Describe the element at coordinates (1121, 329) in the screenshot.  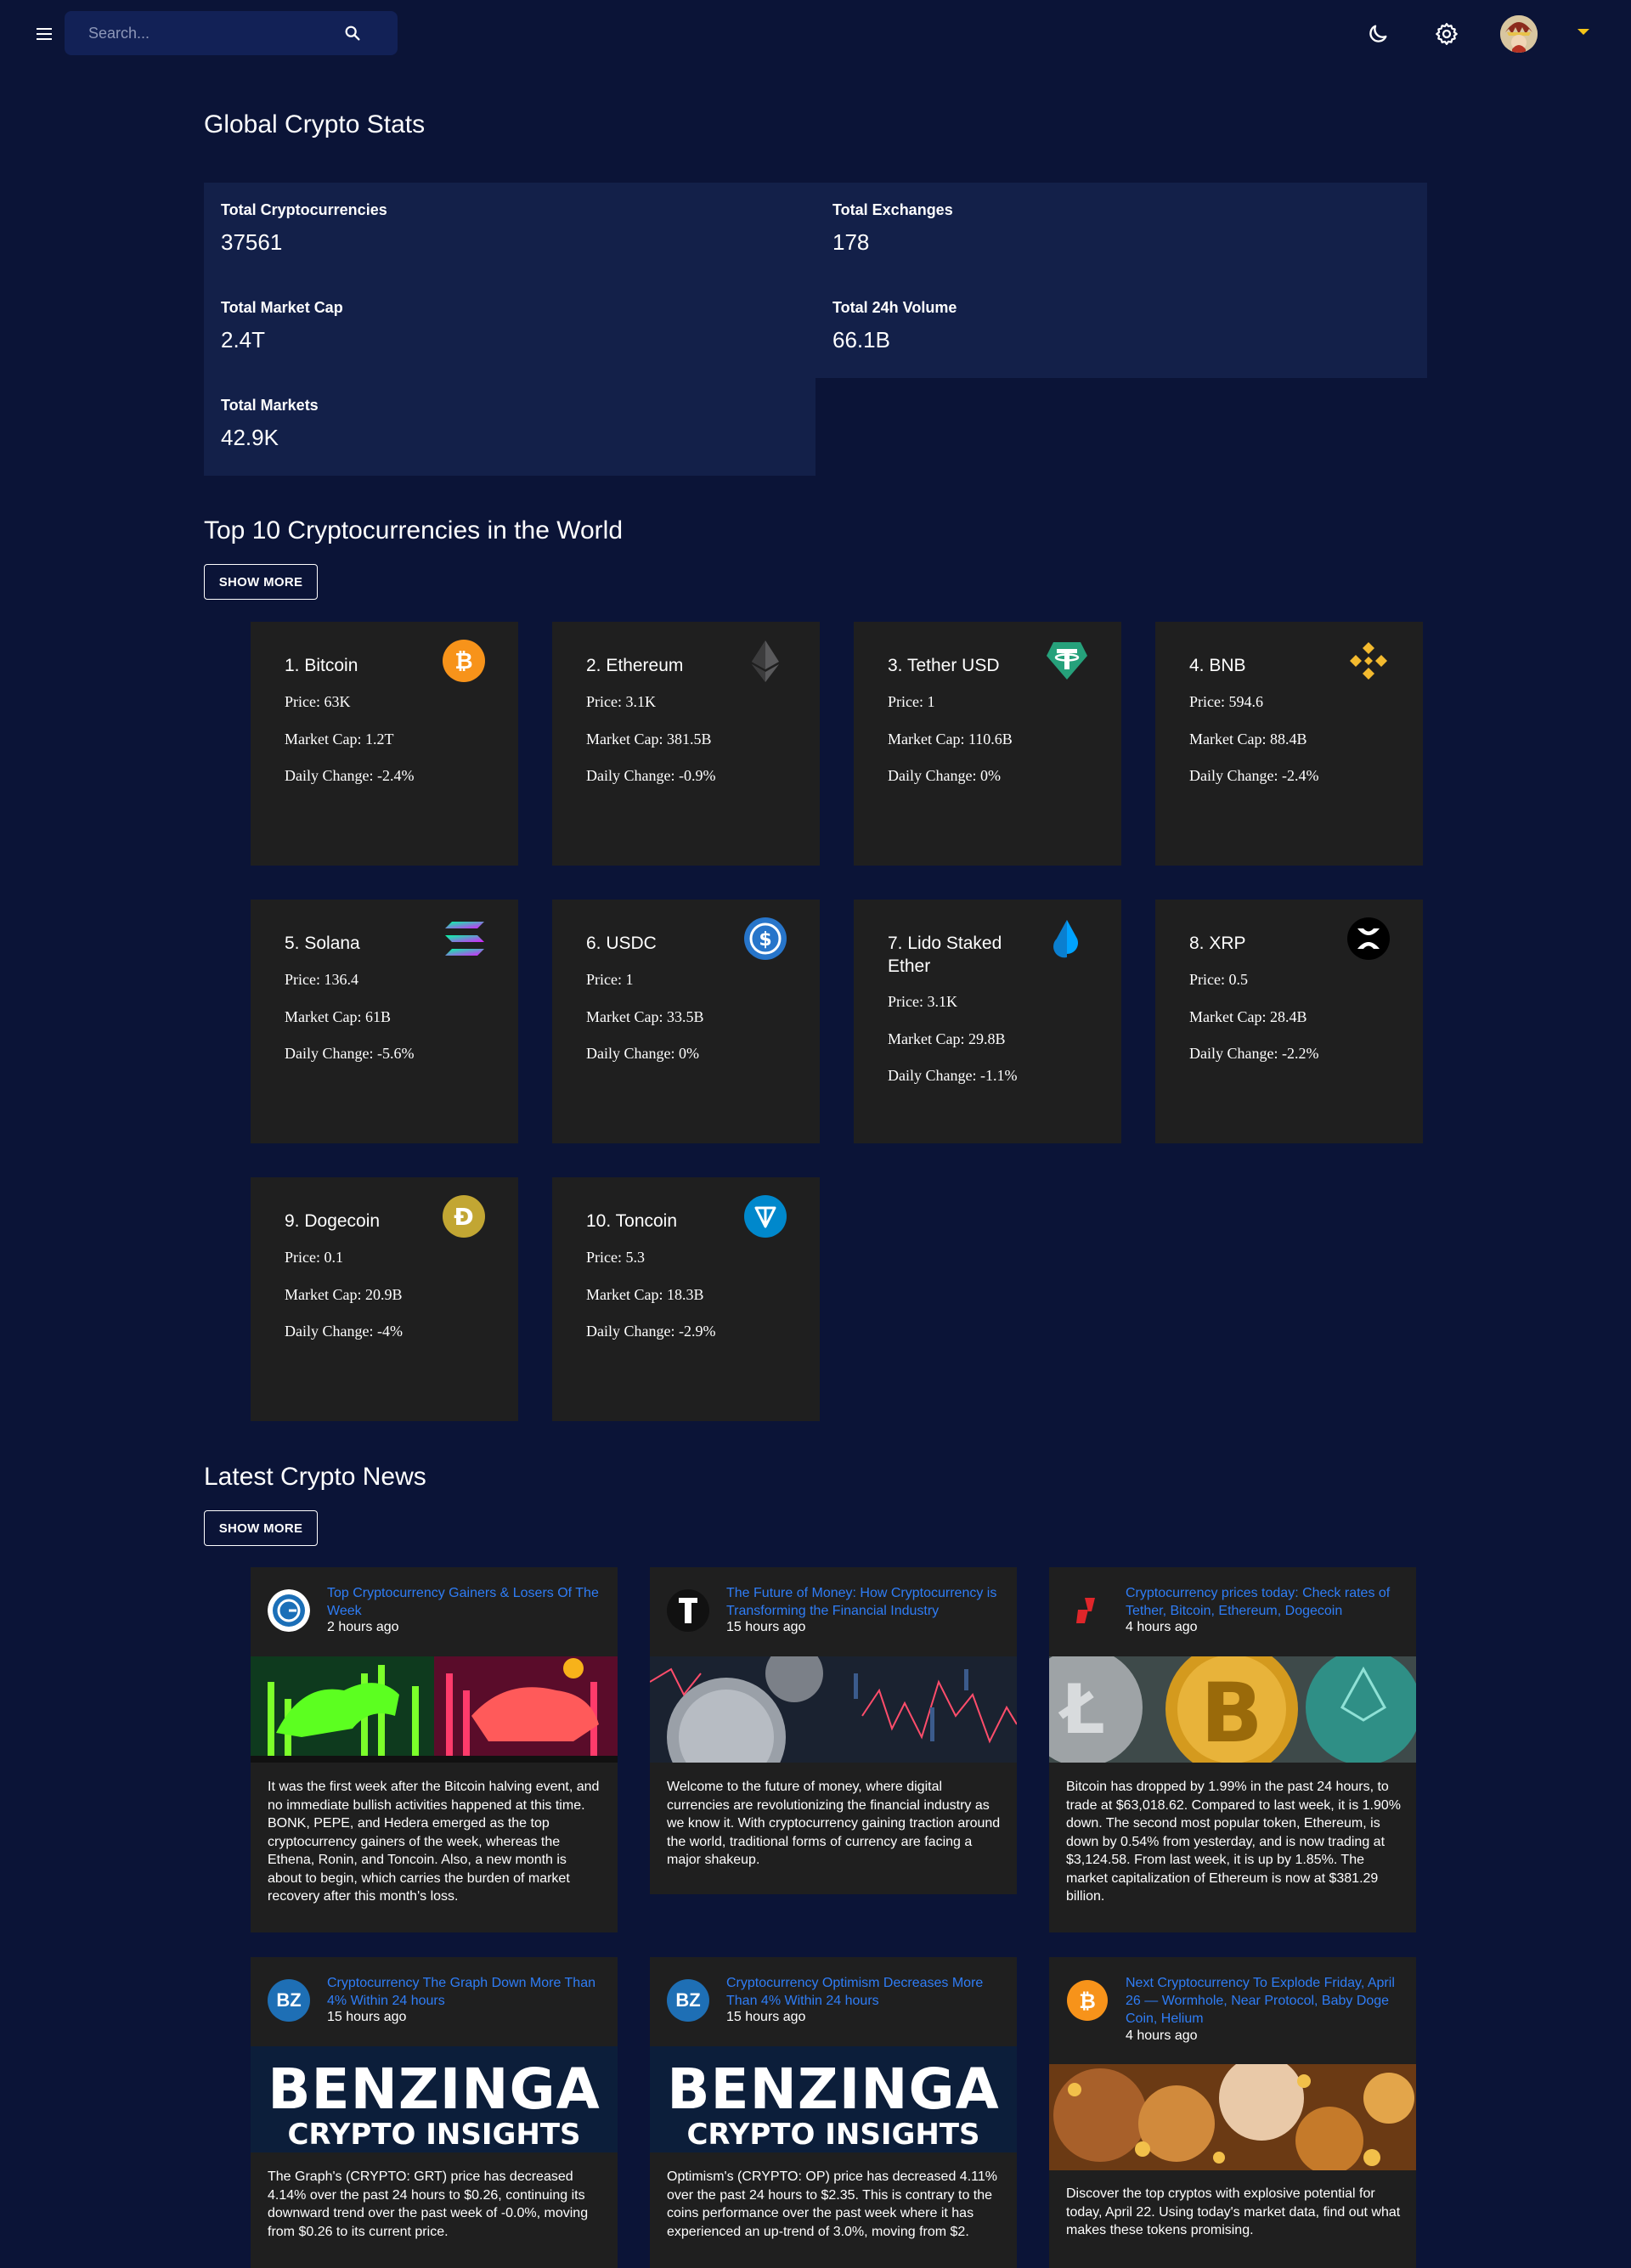
I see `stat-total-24h-volume: Total 24h Volume 66.1B` at that location.